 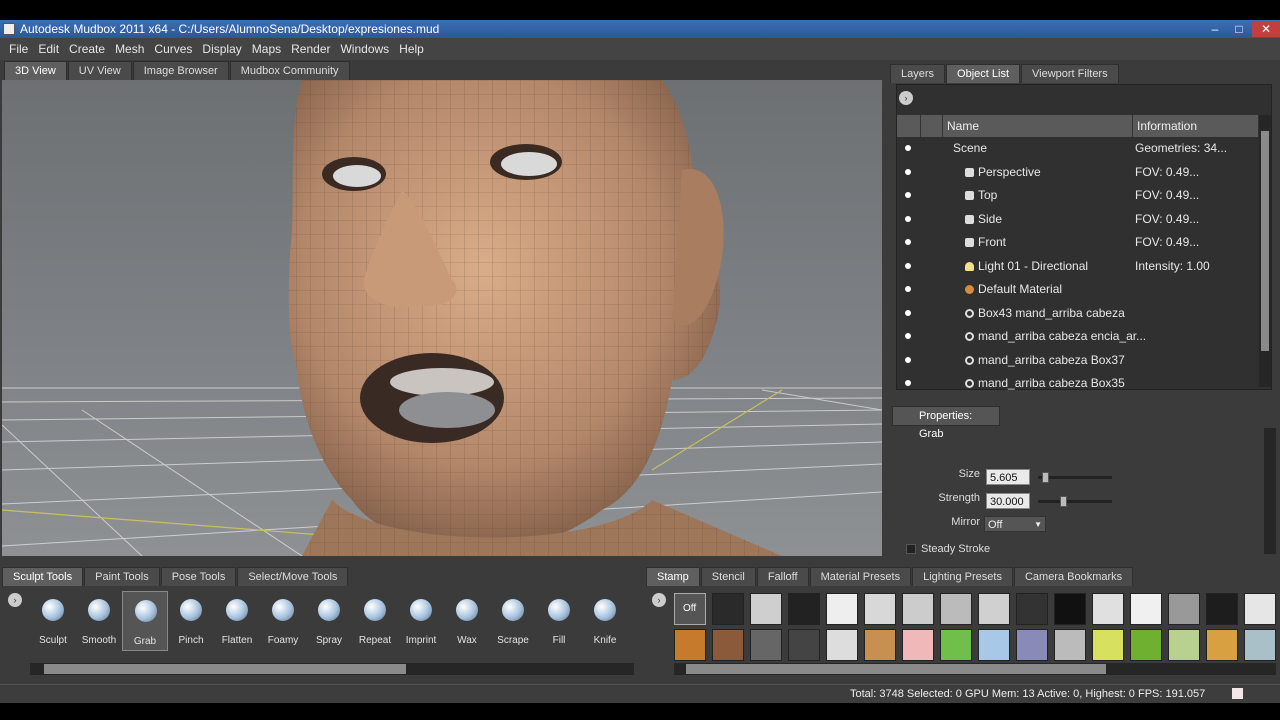 I want to click on stamp-scrollbar, so click(x=975, y=669).